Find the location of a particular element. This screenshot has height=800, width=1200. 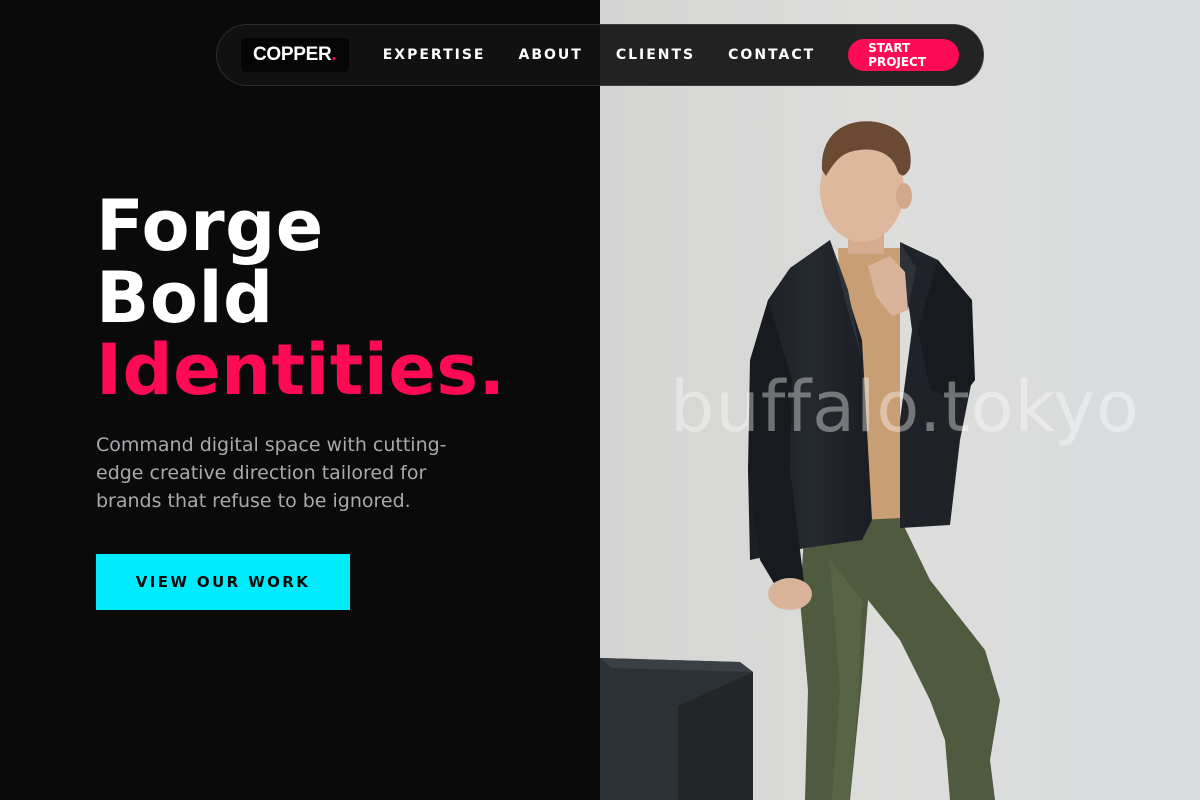

logo: COPPER. is located at coordinates (295, 55).